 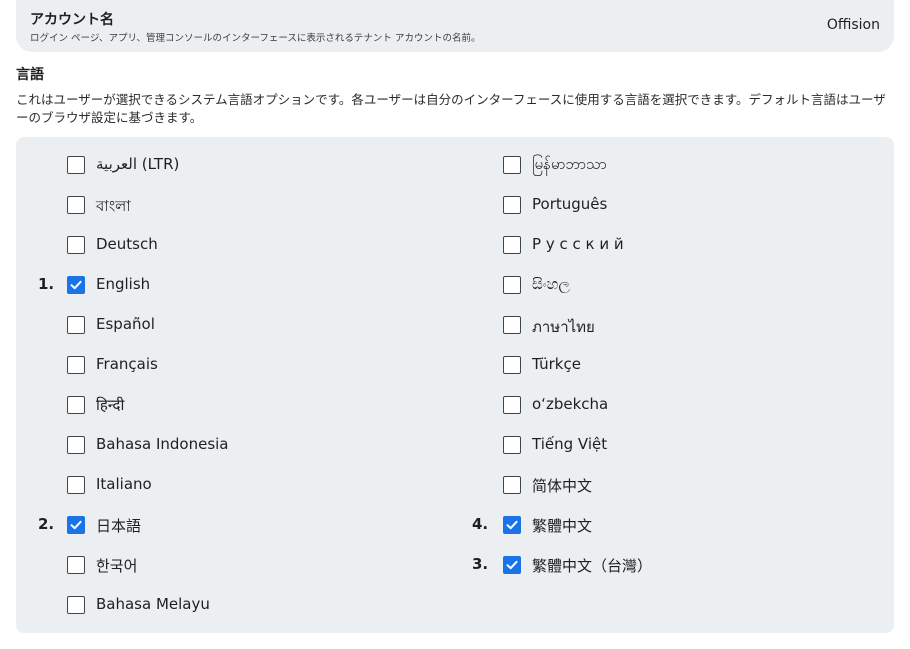 What do you see at coordinates (46, 284) in the screenshot?
I see `selection-order-number: 1.` at bounding box center [46, 284].